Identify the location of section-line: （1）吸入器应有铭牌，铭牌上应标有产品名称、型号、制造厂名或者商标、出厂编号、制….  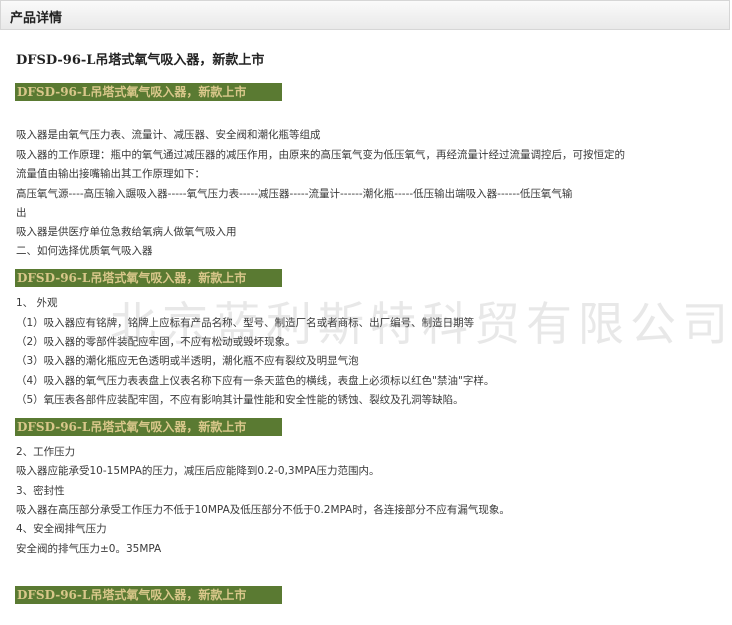
(245, 323).